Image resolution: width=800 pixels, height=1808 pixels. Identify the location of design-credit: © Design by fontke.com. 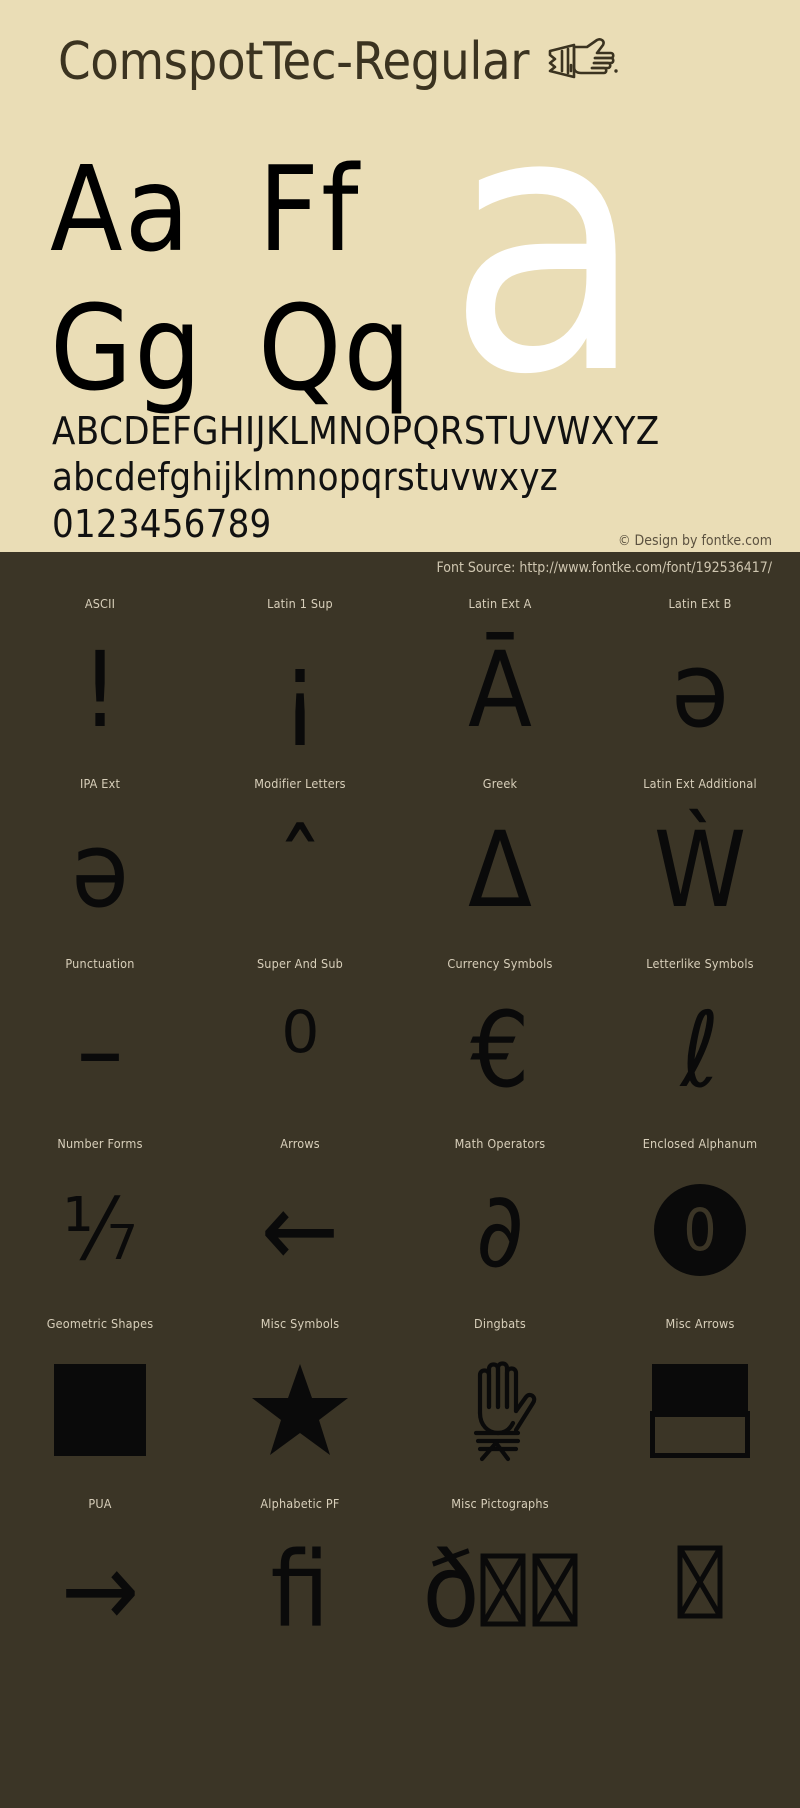
(694, 541).